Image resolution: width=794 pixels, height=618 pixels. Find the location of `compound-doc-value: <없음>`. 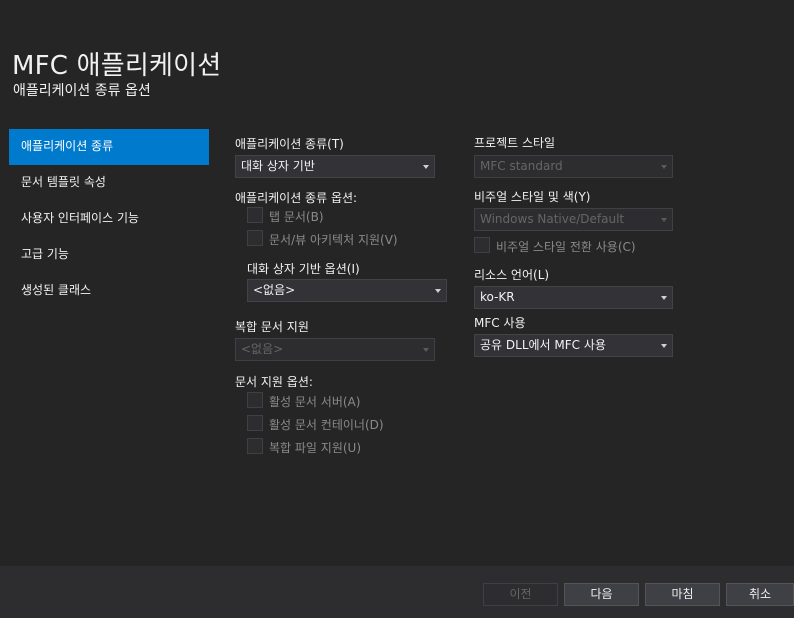

compound-doc-value: <없음> is located at coordinates (262, 349).